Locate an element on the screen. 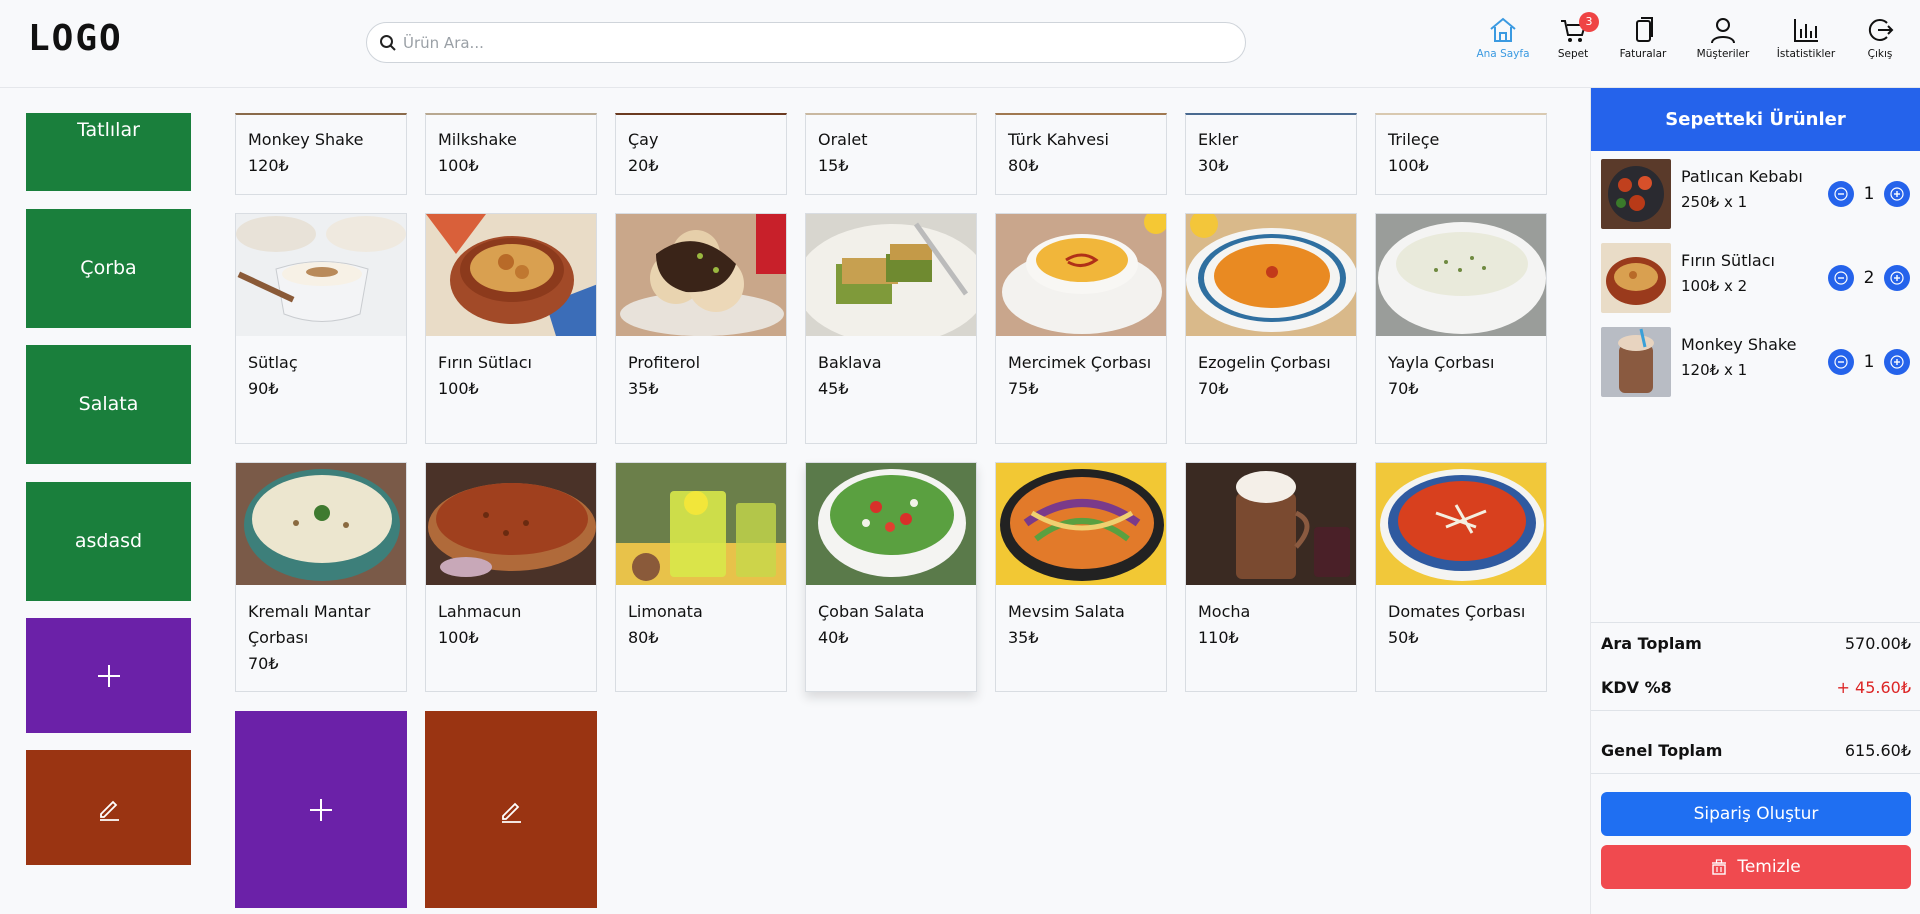 This screenshot has height=914, width=1920. category-label: Salata is located at coordinates (108, 404).